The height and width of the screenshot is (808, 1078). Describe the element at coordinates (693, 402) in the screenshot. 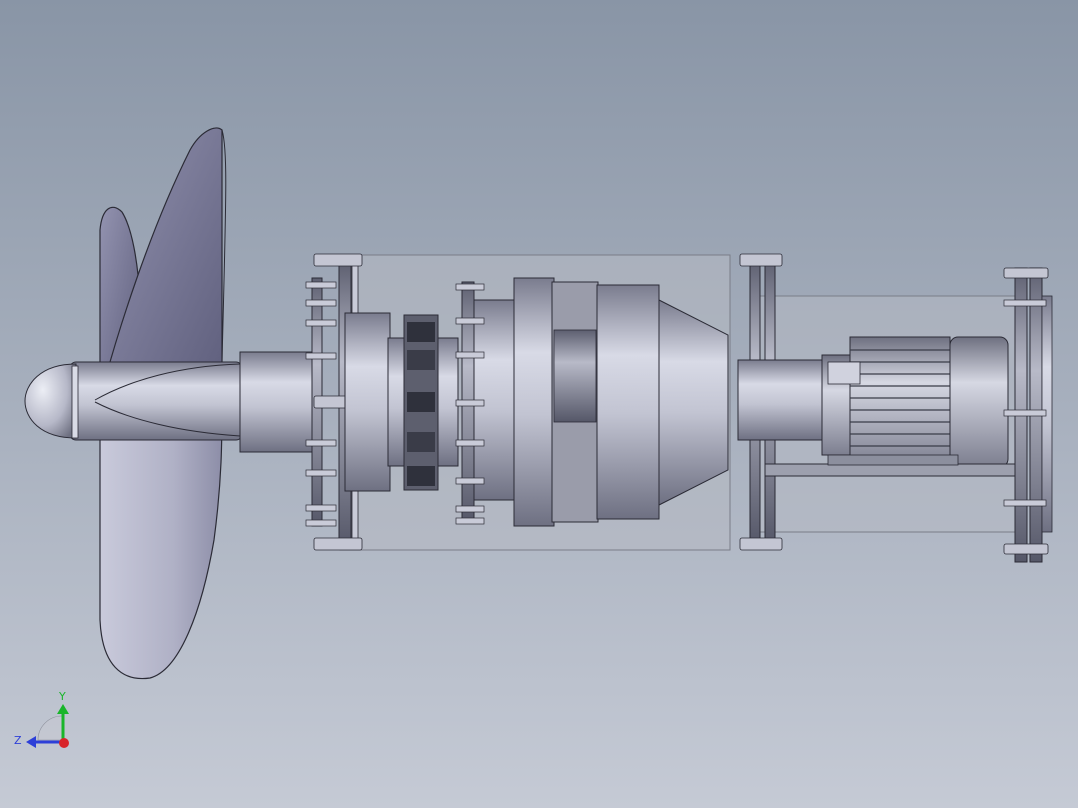

I see `gearbox-cone` at that location.